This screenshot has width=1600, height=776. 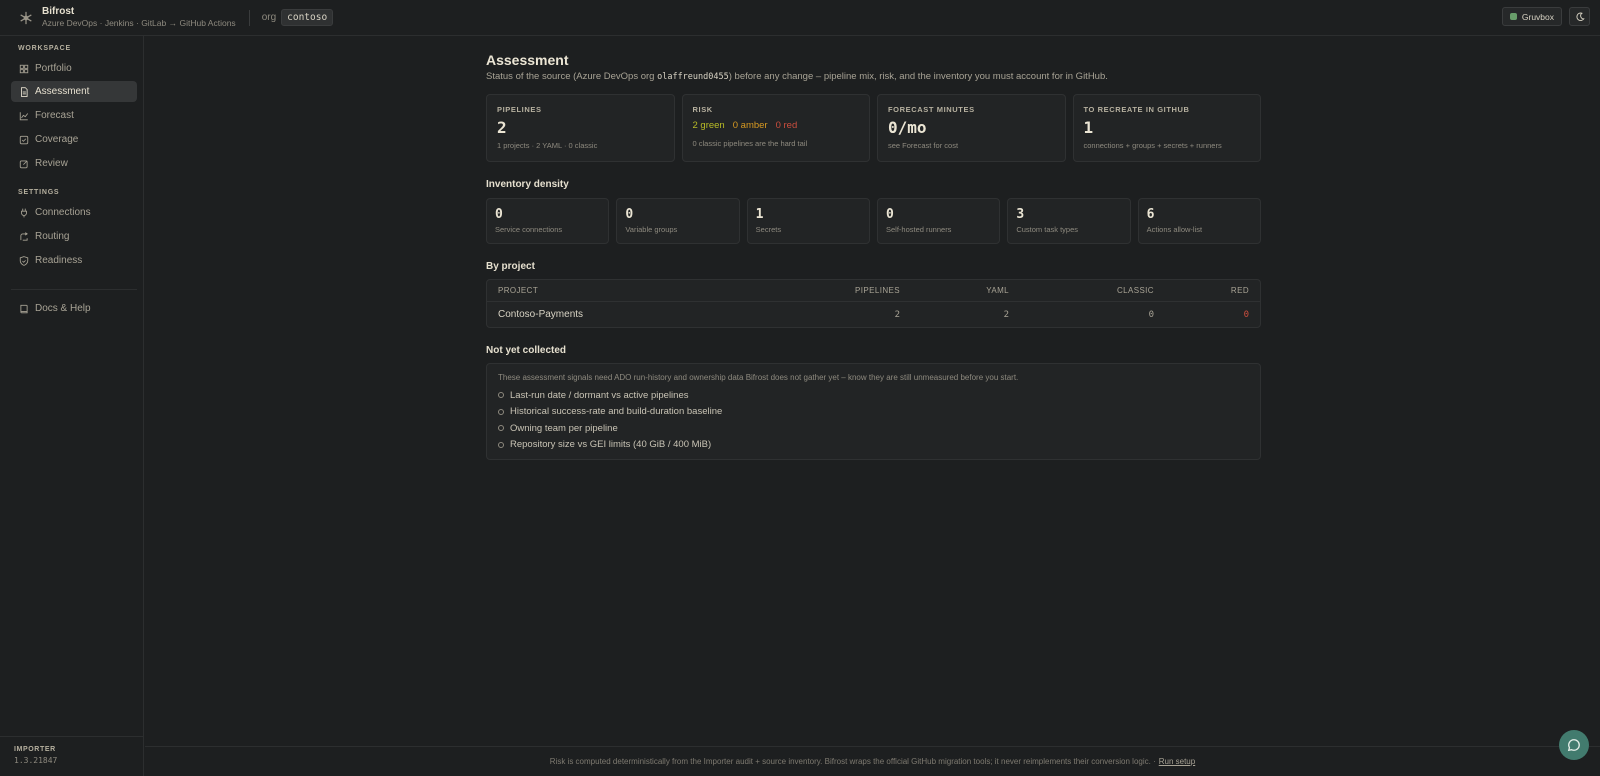 I want to click on stat-label: TO RECREATE IN GITHUB, so click(x=1136, y=109).